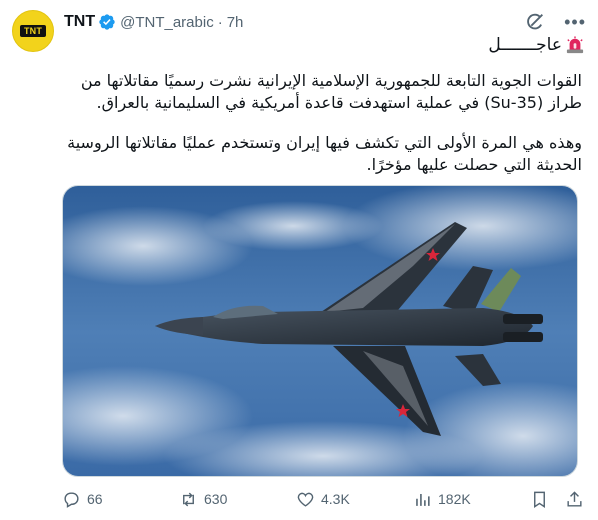  Describe the element at coordinates (471, 499) in the screenshot. I see `views-button: 182K` at that location.